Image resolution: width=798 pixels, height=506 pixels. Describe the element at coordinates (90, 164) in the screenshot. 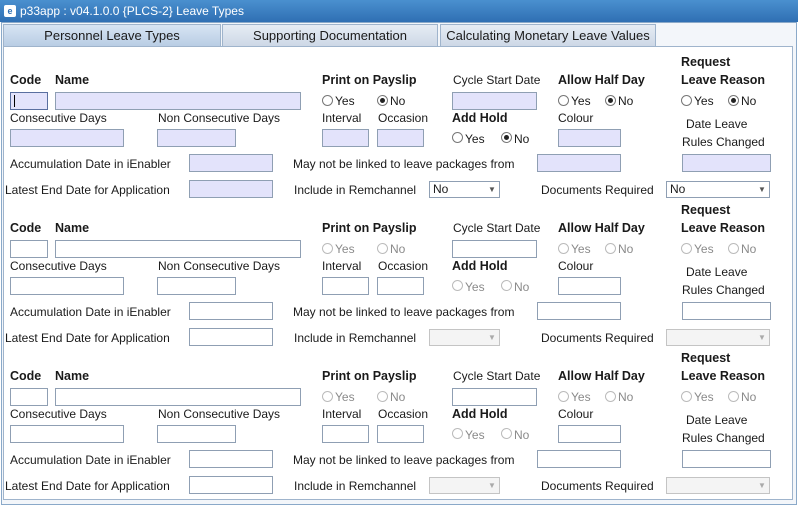

I see `accumulation-date-label: Accumulation Date in iEnabler` at that location.